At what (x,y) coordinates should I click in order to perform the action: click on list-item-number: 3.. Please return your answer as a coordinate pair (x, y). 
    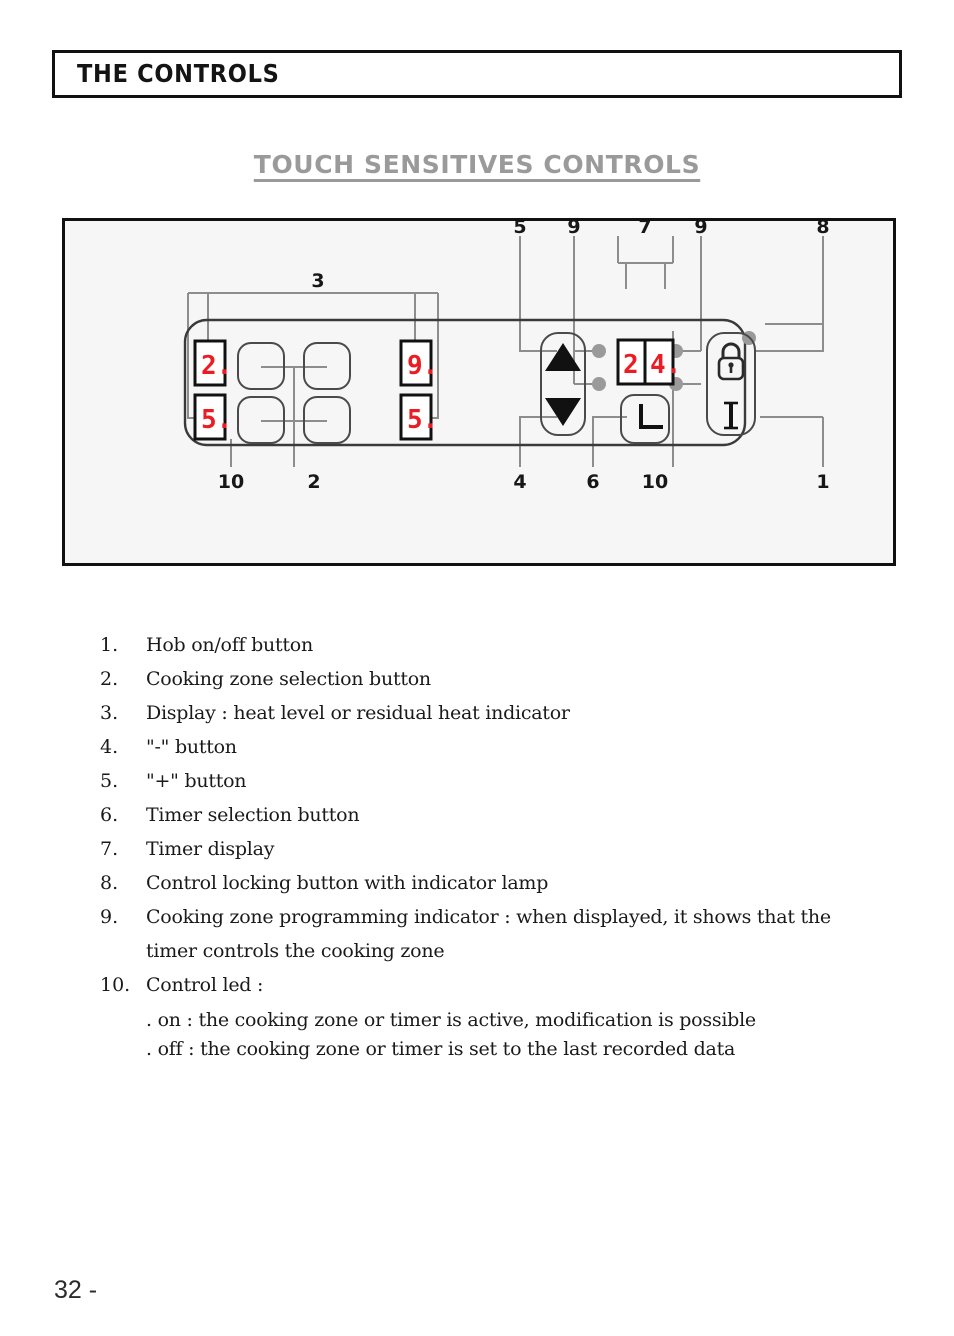
    Looking at the image, I should click on (109, 713).